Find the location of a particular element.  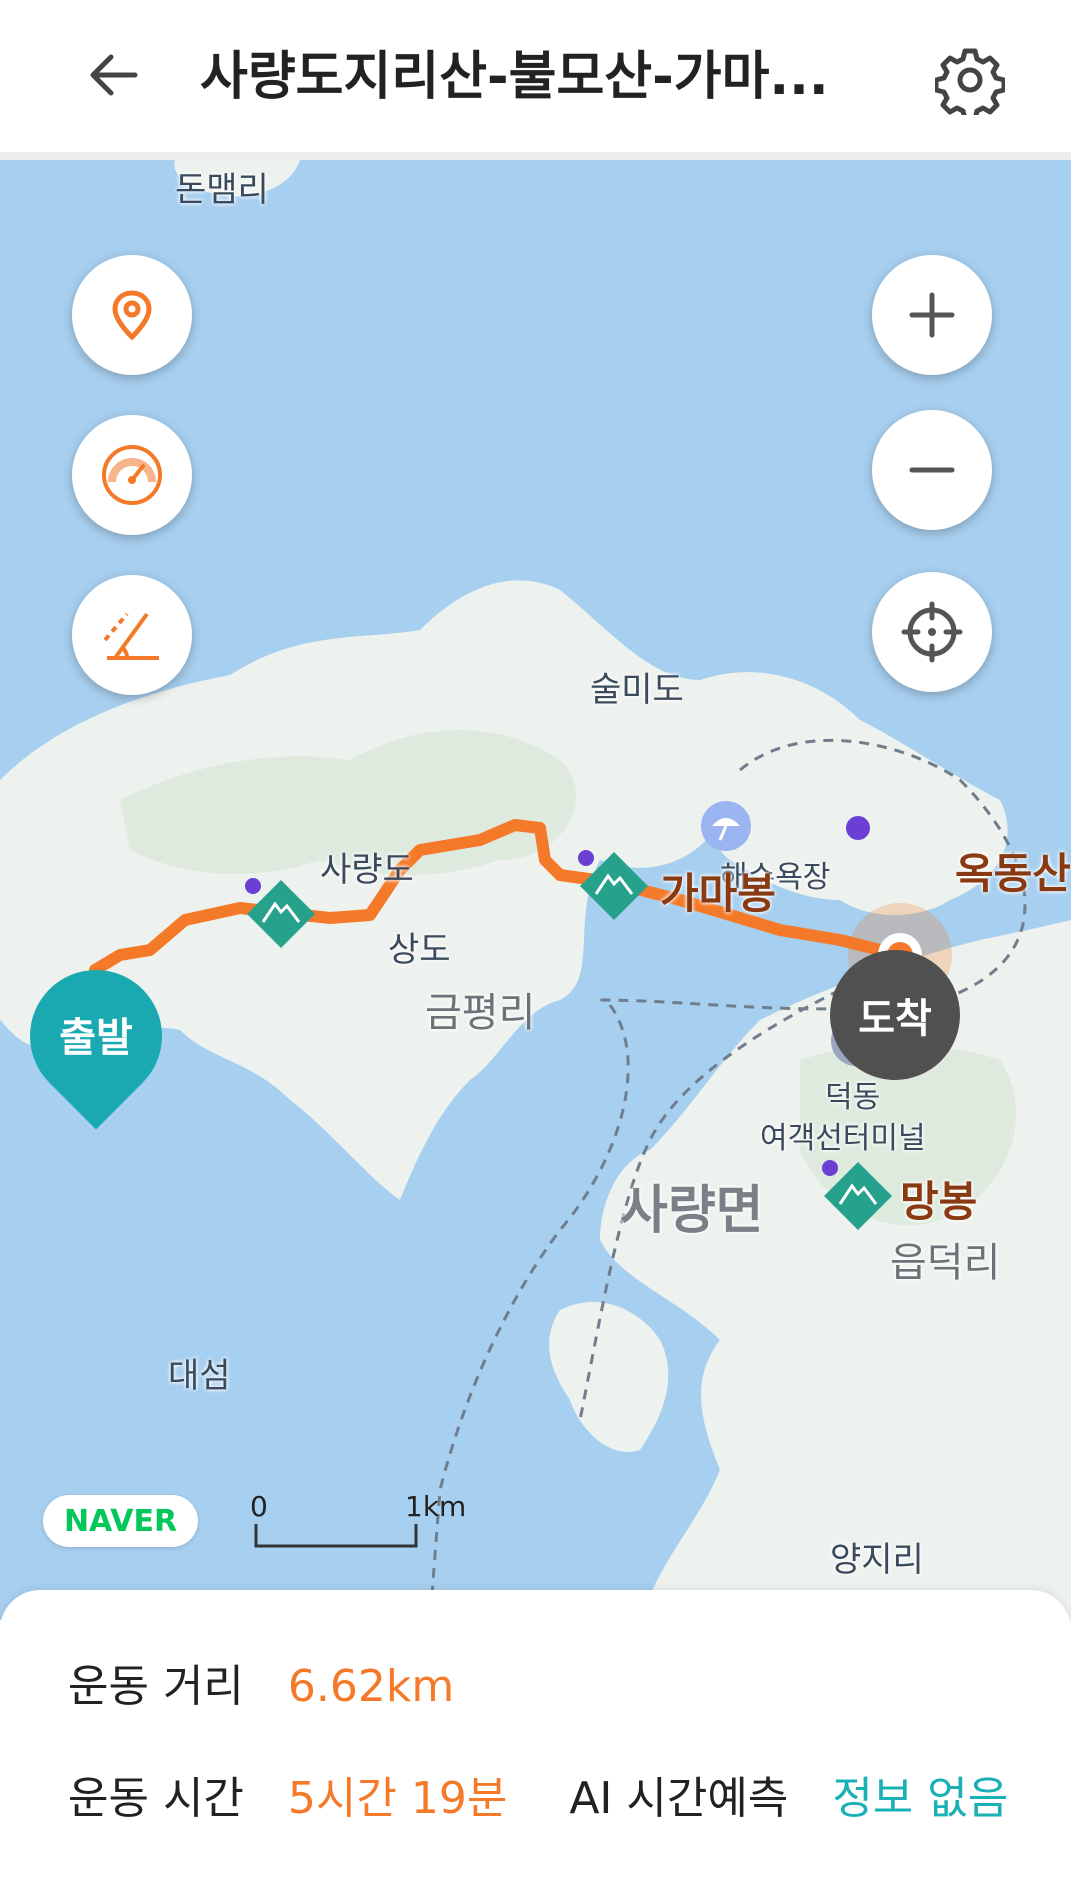

back-button is located at coordinates (113, 75).